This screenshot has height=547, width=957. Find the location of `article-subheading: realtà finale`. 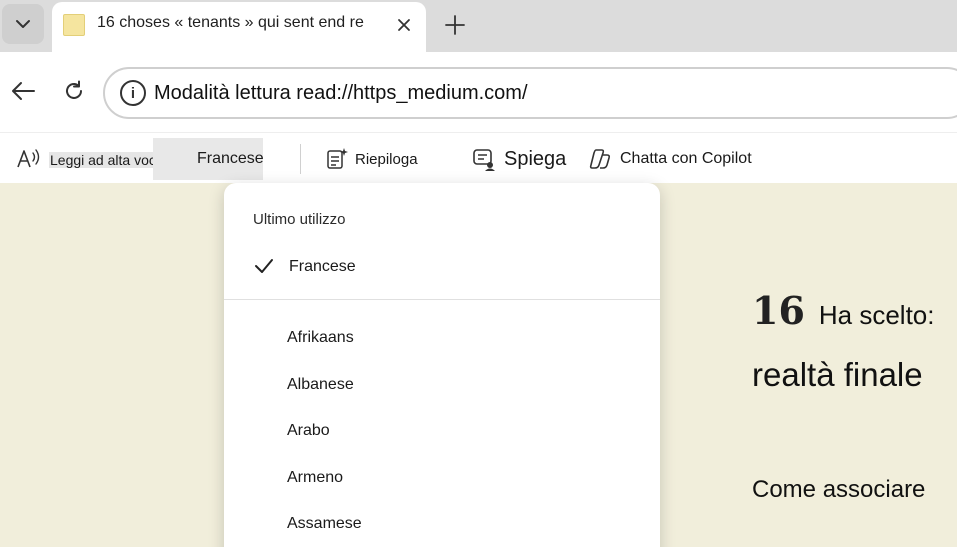

article-subheading: realtà finale is located at coordinates (837, 374).